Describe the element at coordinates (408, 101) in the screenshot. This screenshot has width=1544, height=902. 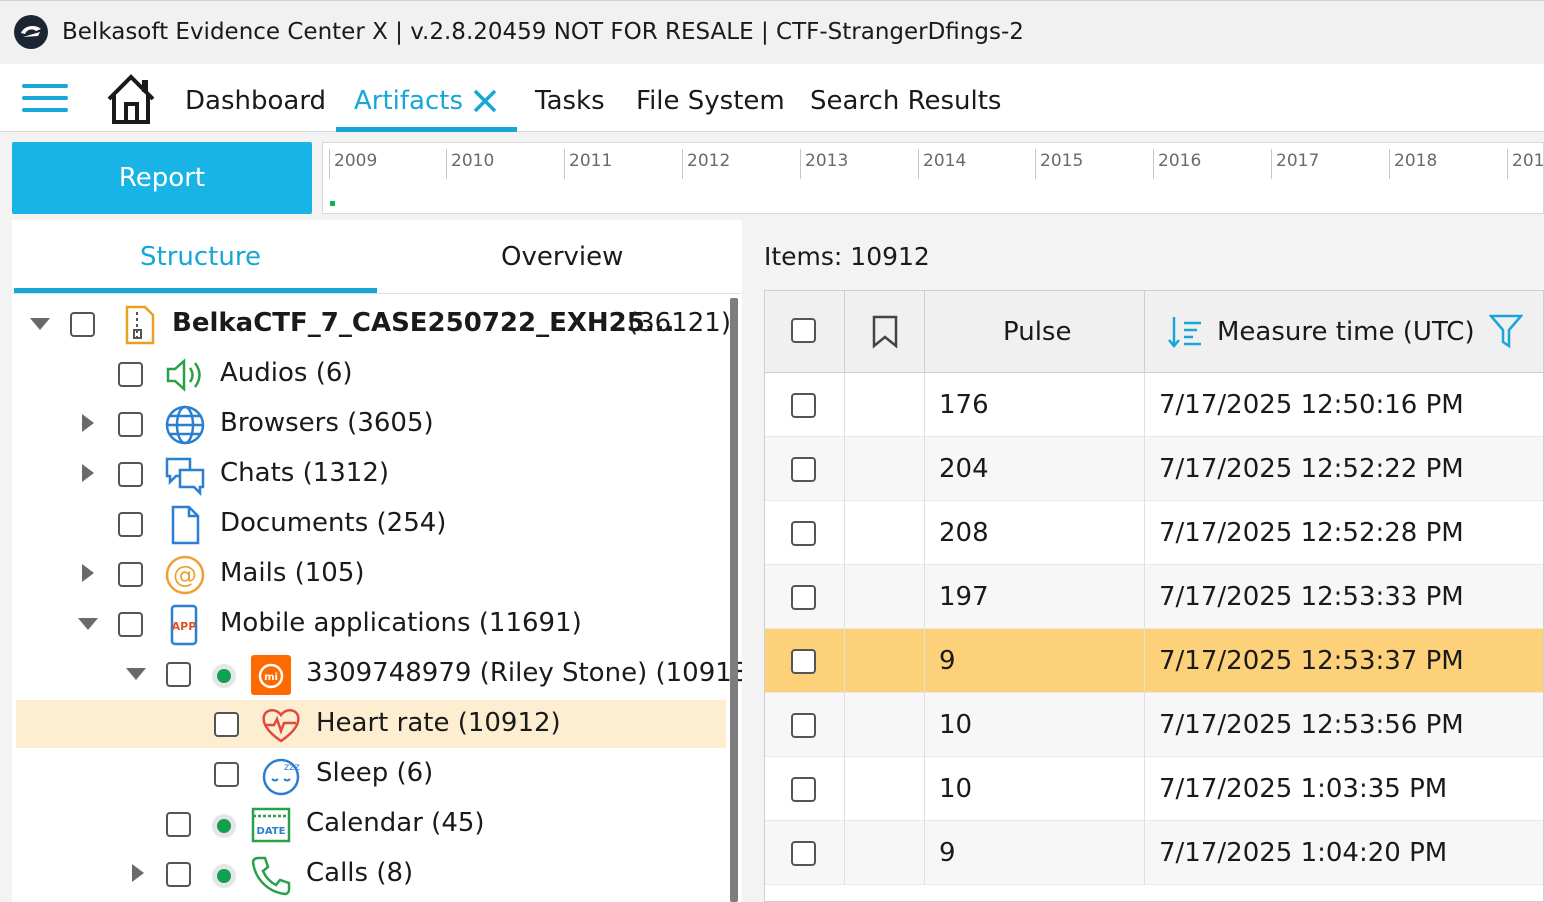
I see `tab-artifacts: Artifacts` at that location.